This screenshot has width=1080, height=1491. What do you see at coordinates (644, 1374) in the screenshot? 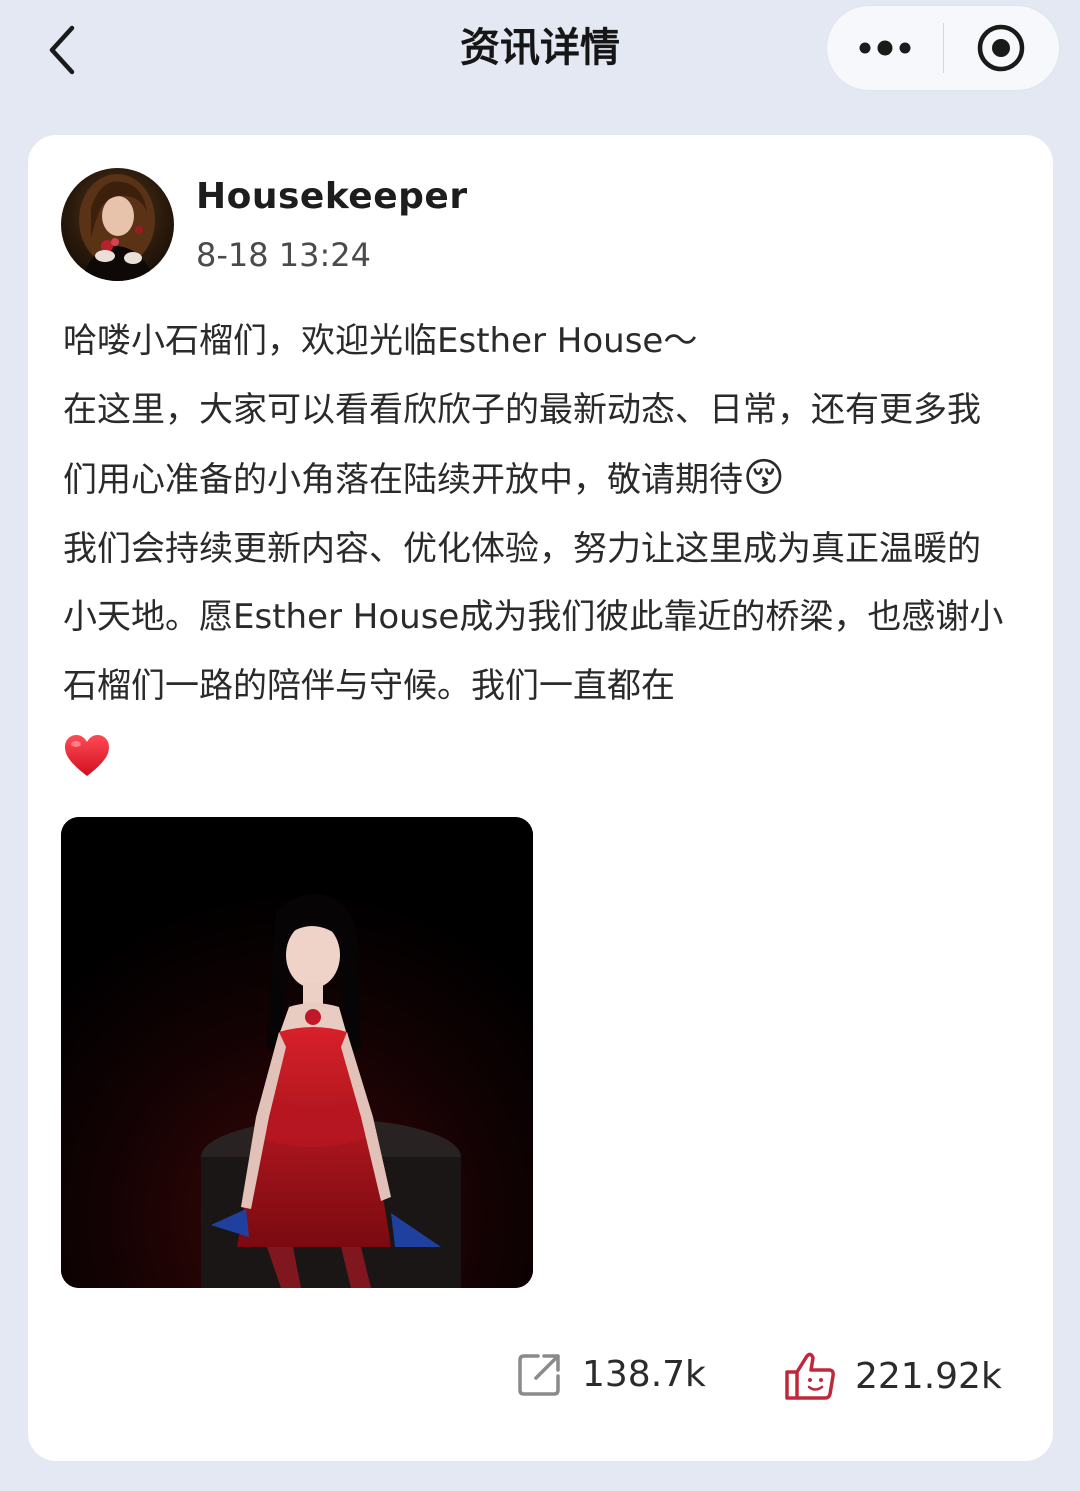
I see `share-count: 138.7k` at bounding box center [644, 1374].